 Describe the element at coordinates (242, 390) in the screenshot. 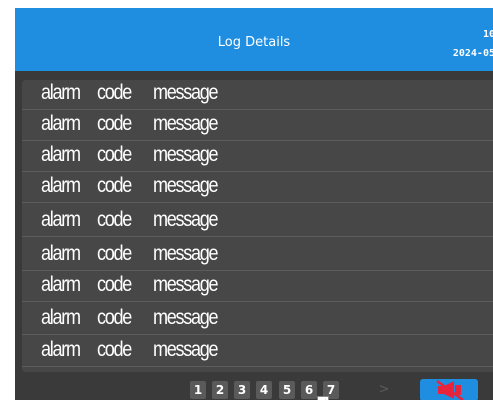

I see `page-button-3: 3` at that location.